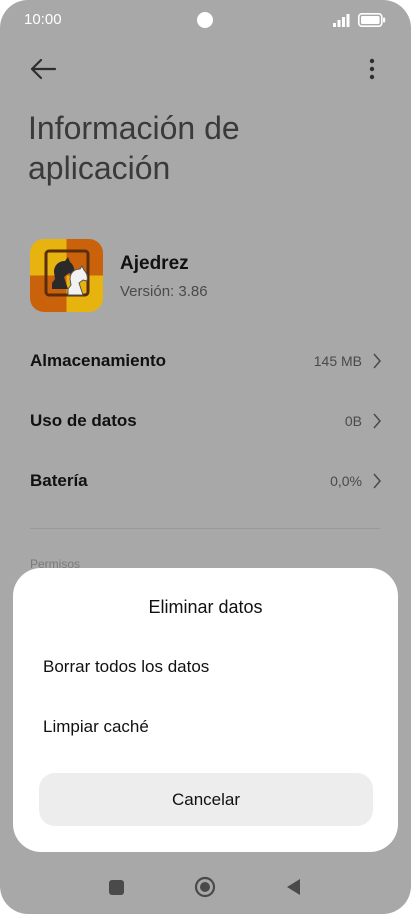  What do you see at coordinates (206, 362) in the screenshot?
I see `storage-row: Almacenamiento 145 MB` at bounding box center [206, 362].